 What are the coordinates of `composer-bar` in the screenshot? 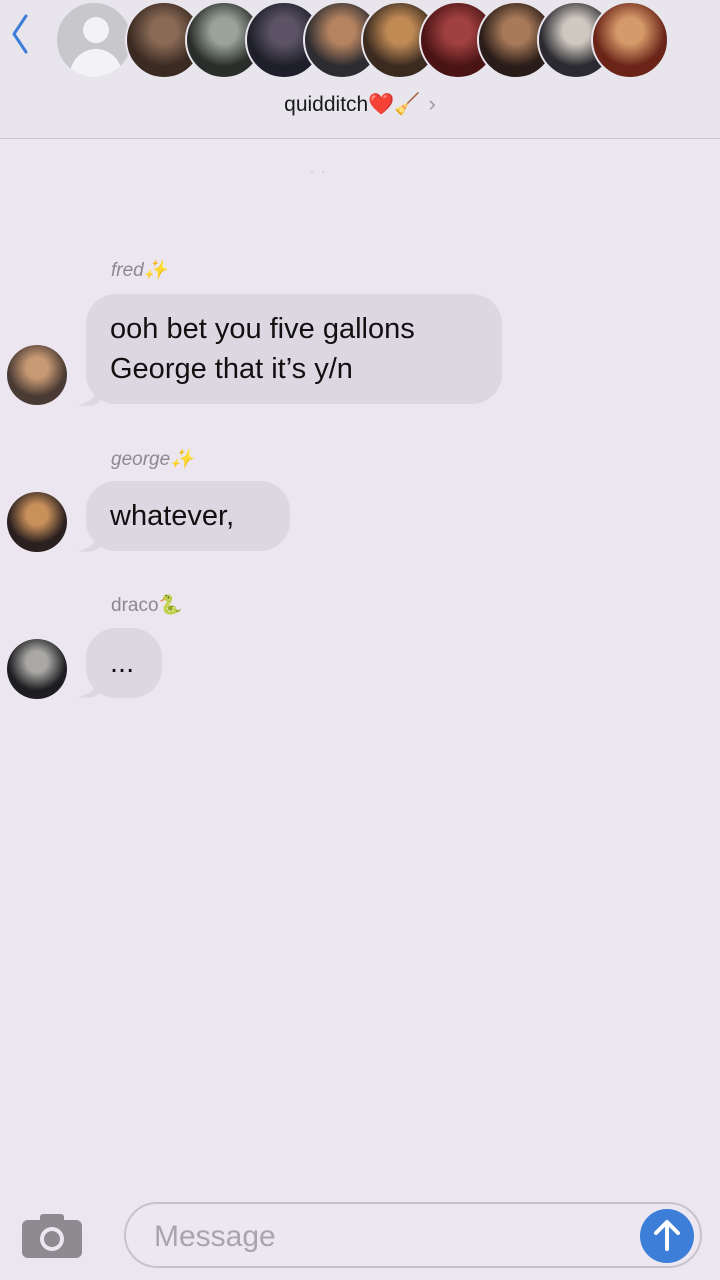 It's located at (360, 1235).